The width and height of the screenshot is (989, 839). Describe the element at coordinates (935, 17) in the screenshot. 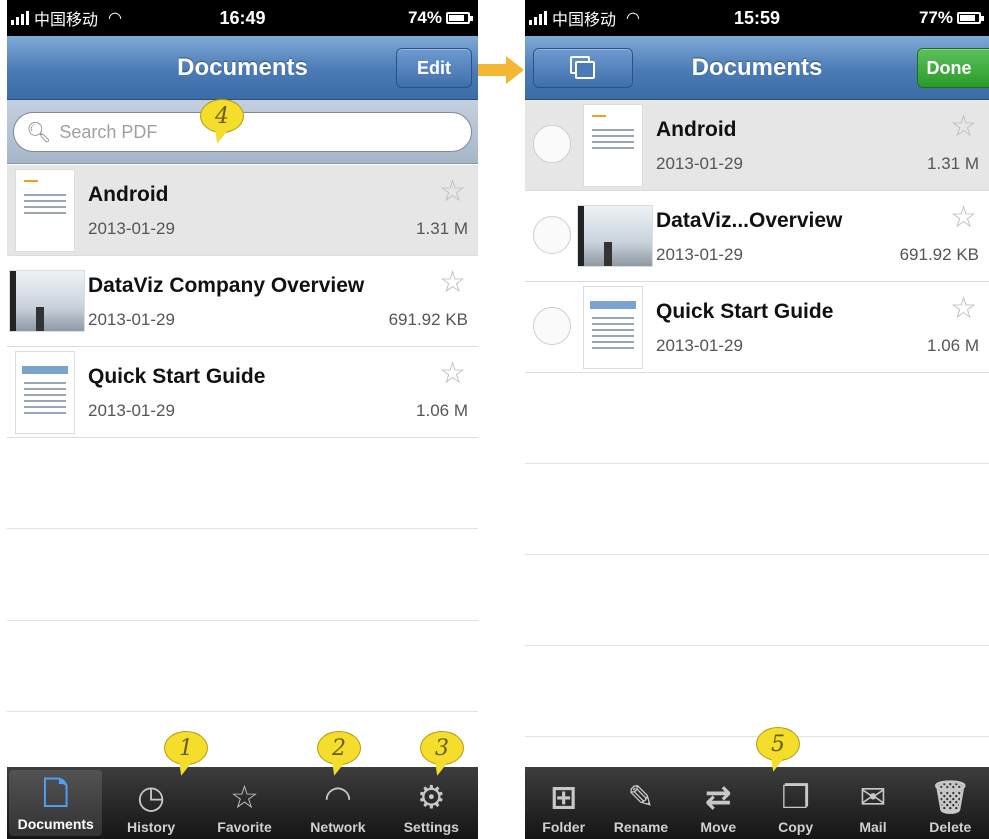

I see `battery-percent: 77%` at that location.